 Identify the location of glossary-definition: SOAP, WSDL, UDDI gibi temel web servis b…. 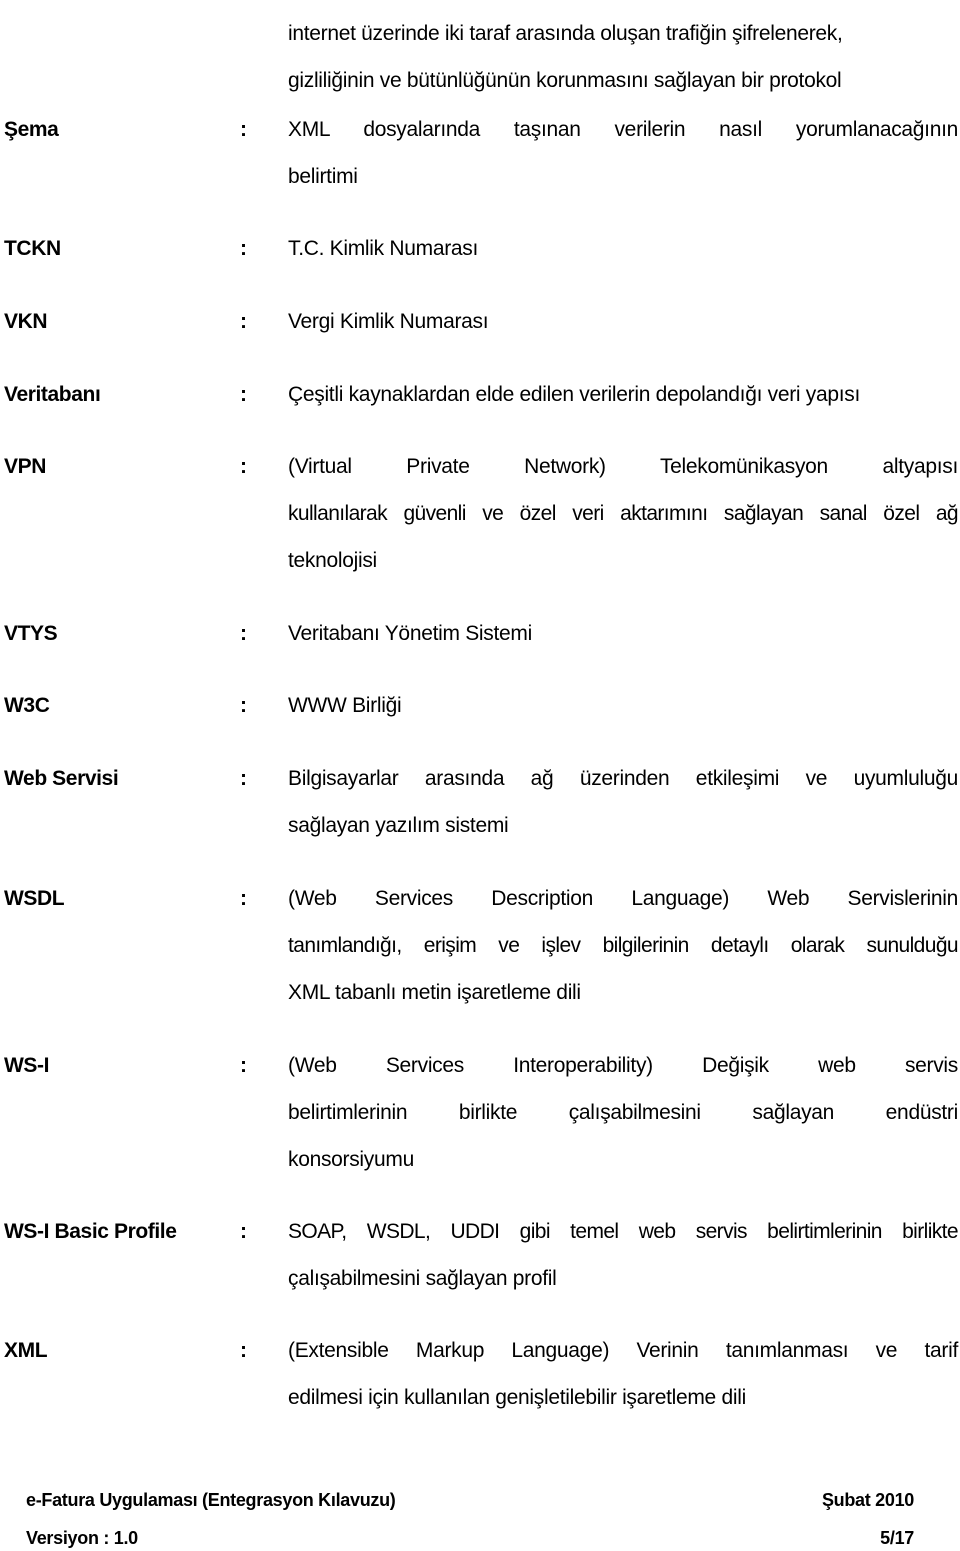
(623, 1255).